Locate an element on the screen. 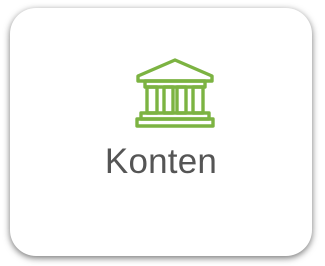 The height and width of the screenshot is (266, 325). tile-label: Konten is located at coordinates (161, 161).